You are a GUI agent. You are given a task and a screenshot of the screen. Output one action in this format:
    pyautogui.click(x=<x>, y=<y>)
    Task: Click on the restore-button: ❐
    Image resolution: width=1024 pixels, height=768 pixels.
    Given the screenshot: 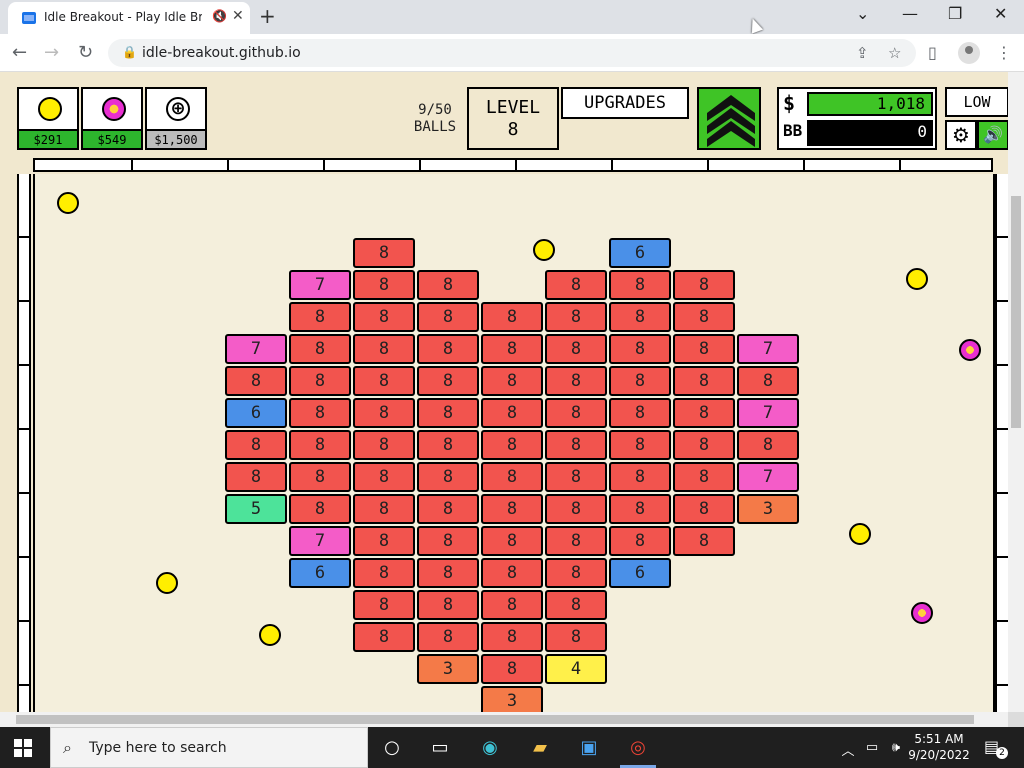 What is the action you would take?
    pyautogui.click(x=955, y=13)
    